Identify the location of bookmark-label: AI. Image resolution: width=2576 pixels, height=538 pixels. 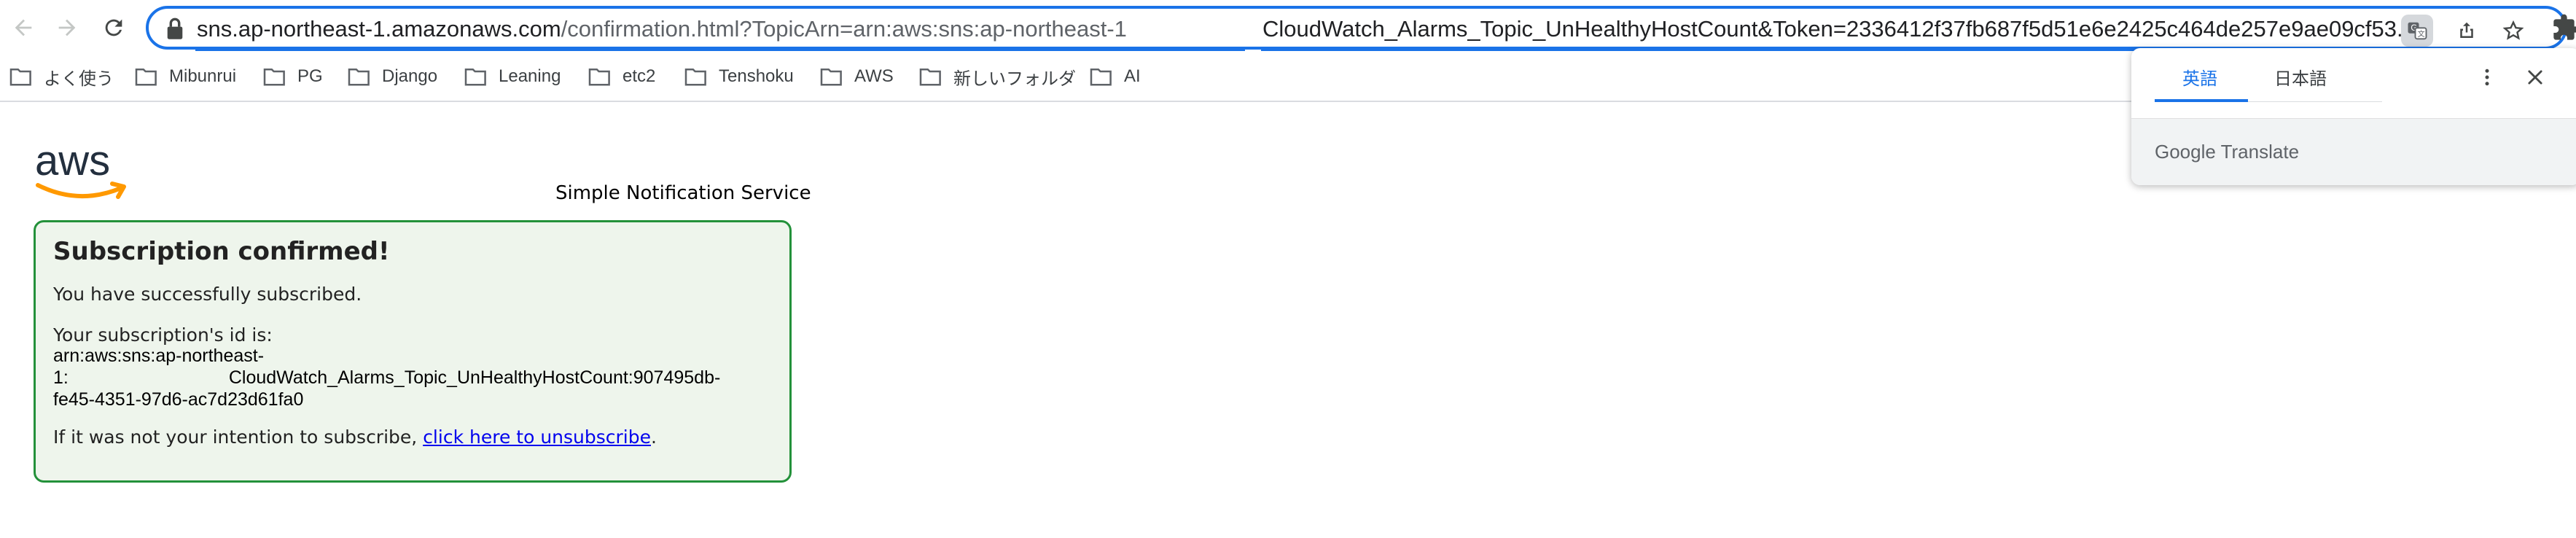
(1133, 76).